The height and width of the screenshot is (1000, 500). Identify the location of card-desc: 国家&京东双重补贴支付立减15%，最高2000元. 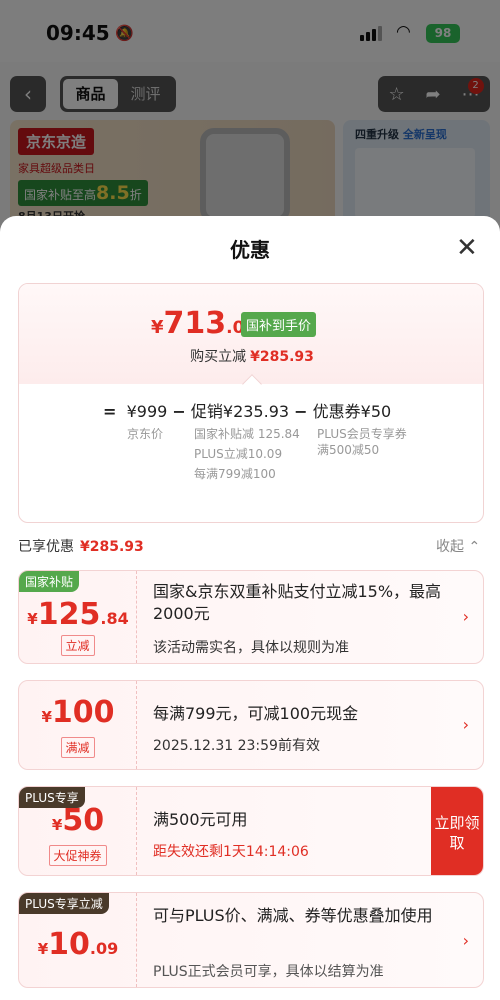
(297, 602).